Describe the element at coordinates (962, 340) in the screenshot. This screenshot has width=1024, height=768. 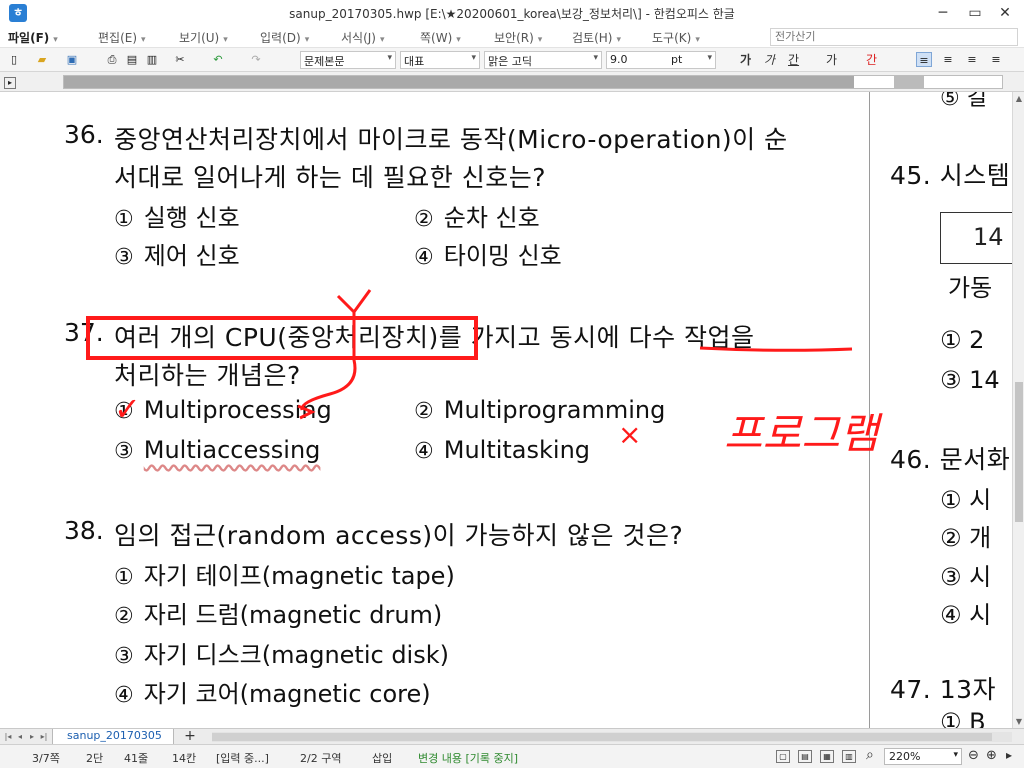
I see `q45-option-1: ① 2` at that location.